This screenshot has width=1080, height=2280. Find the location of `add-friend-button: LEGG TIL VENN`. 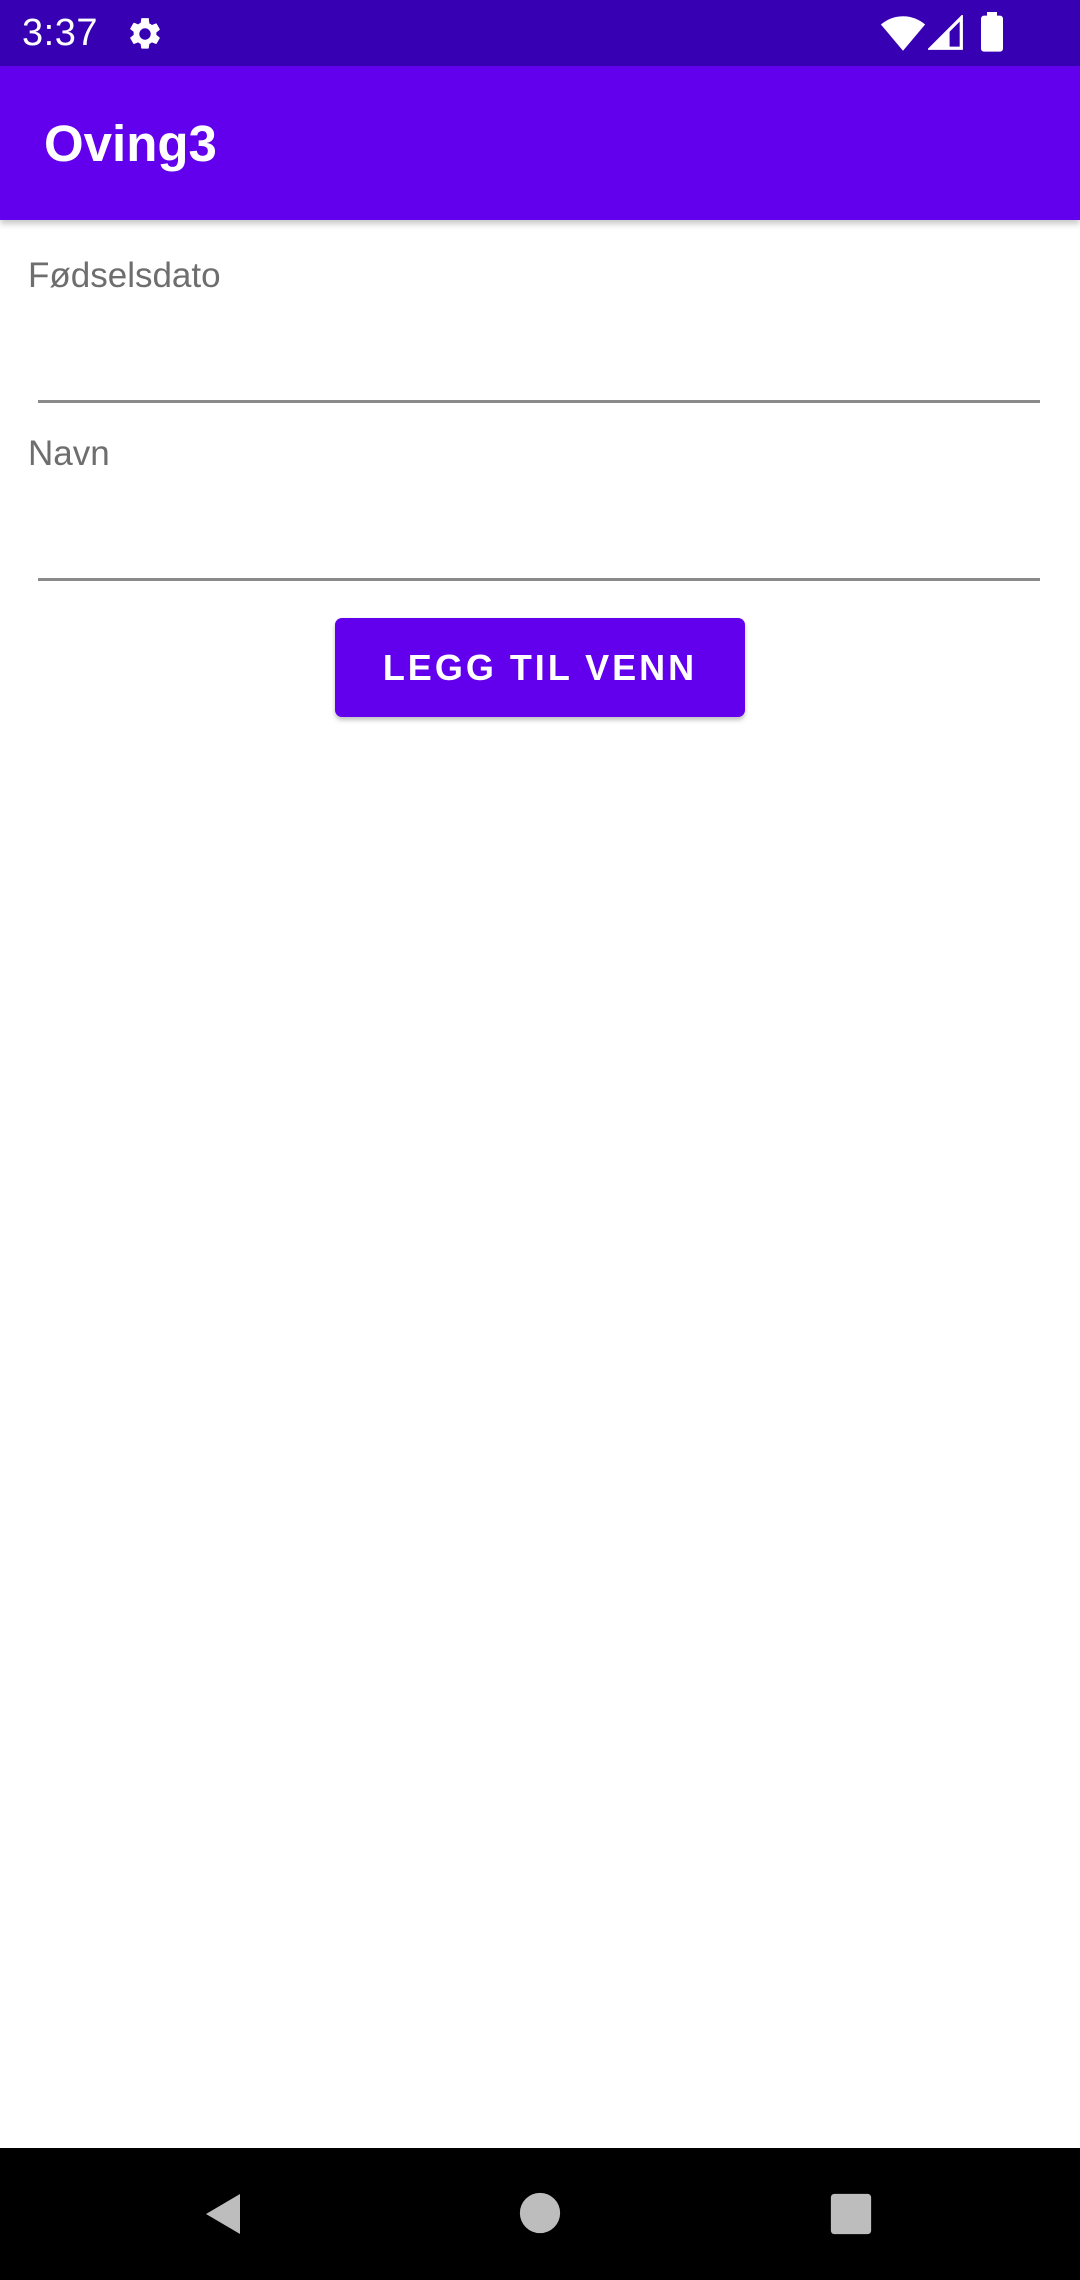

add-friend-button: LEGG TIL VENN is located at coordinates (540, 667).